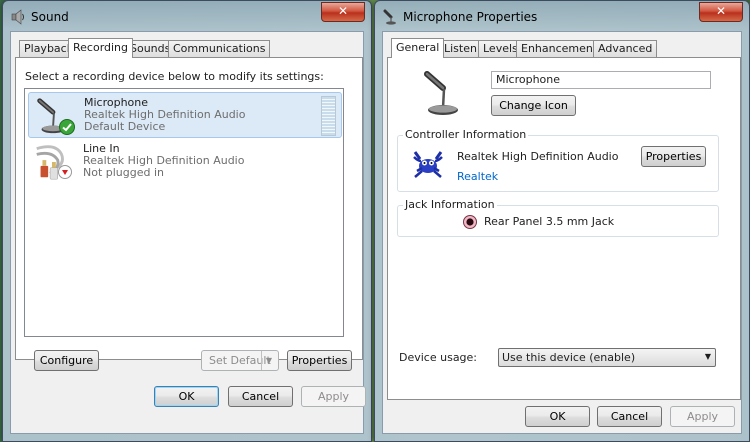 The height and width of the screenshot is (442, 750). Describe the element at coordinates (528, 79) in the screenshot. I see `device-name-value: Microphone` at that location.